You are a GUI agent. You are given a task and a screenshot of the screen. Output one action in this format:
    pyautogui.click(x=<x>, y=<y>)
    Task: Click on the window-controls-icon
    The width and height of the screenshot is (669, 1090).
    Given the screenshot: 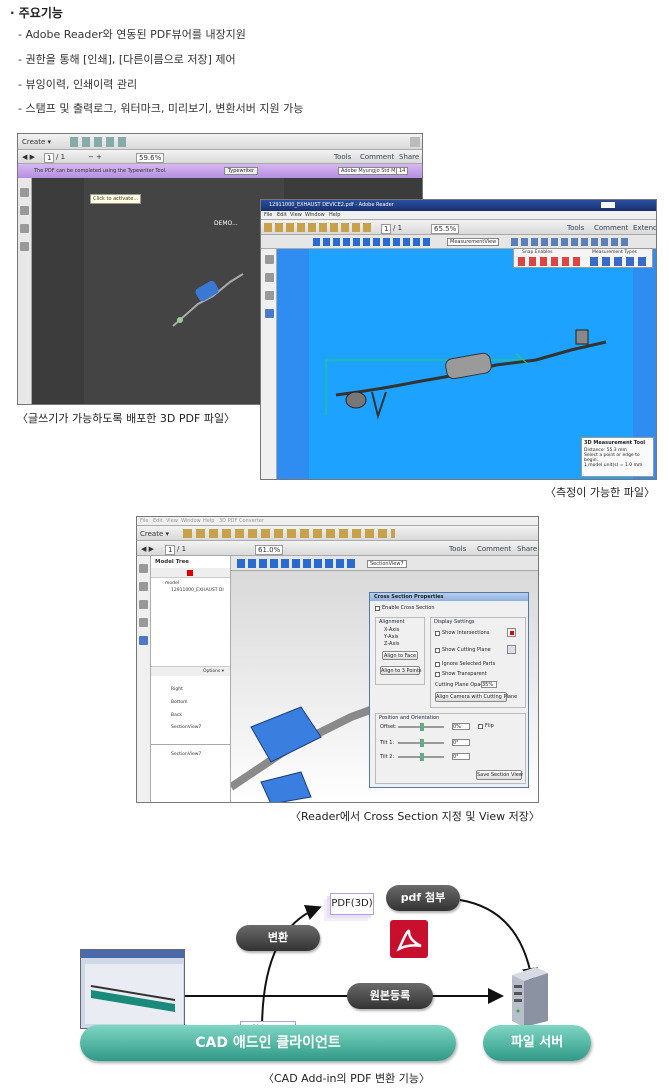 What is the action you would take?
    pyautogui.click(x=608, y=205)
    